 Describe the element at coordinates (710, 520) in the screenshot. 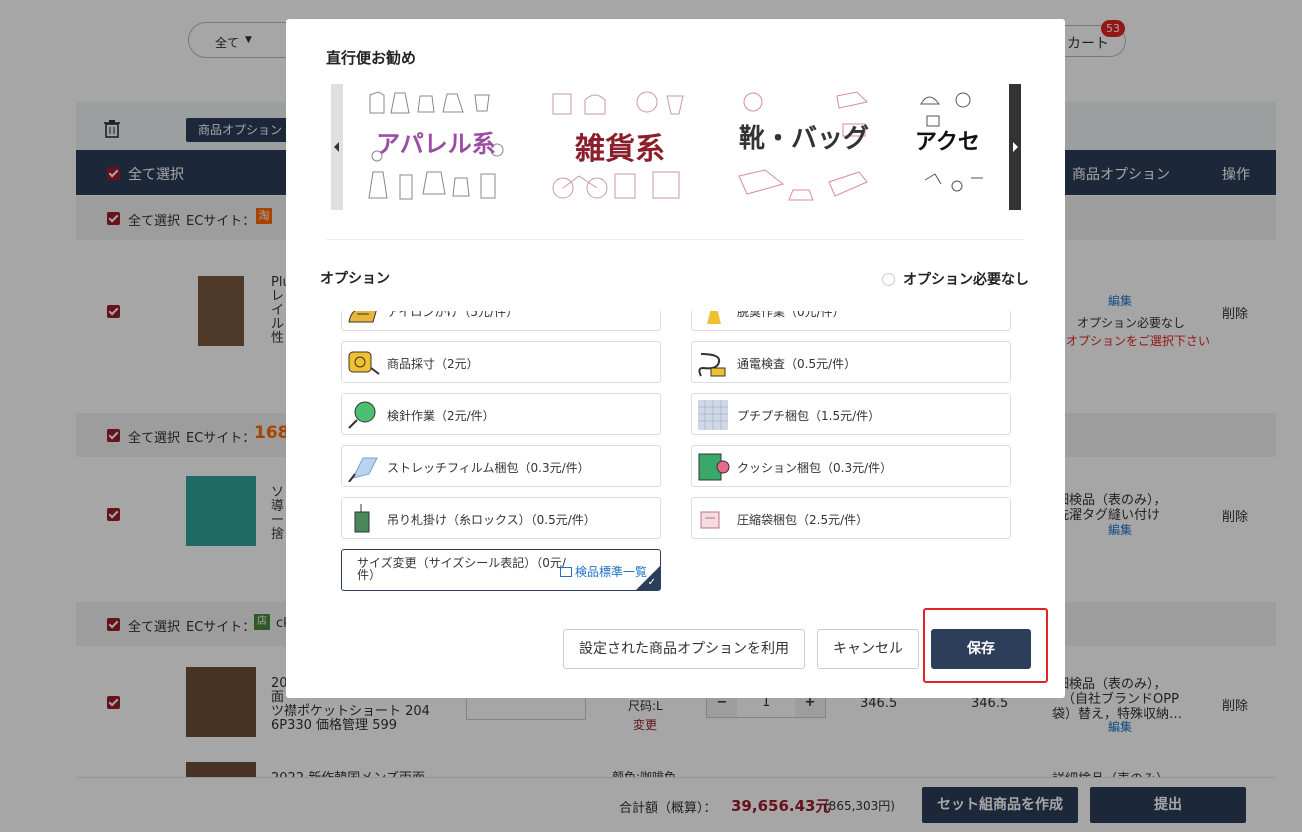

I see `compression-bag-icon` at that location.